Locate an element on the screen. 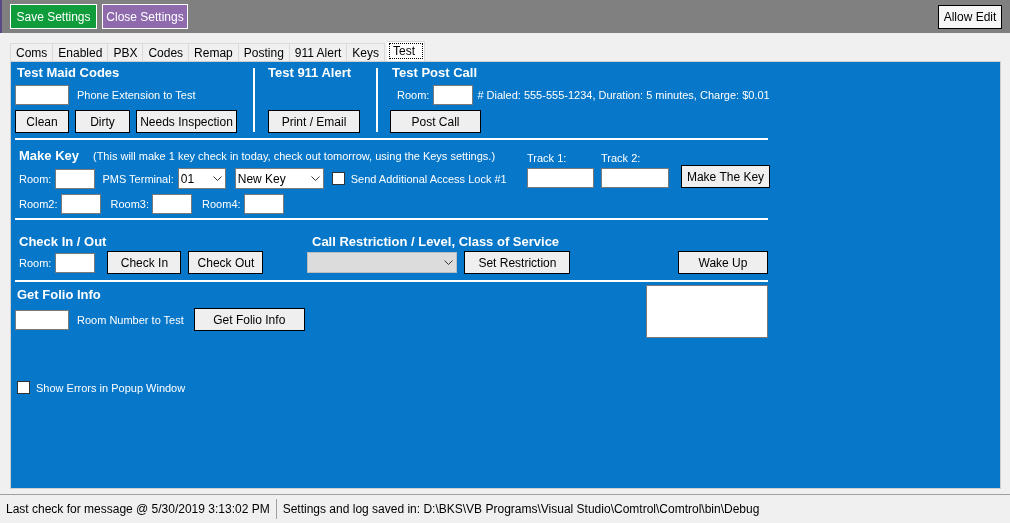 The image size is (1010, 523). print-email-button: Print / Email is located at coordinates (314, 121).